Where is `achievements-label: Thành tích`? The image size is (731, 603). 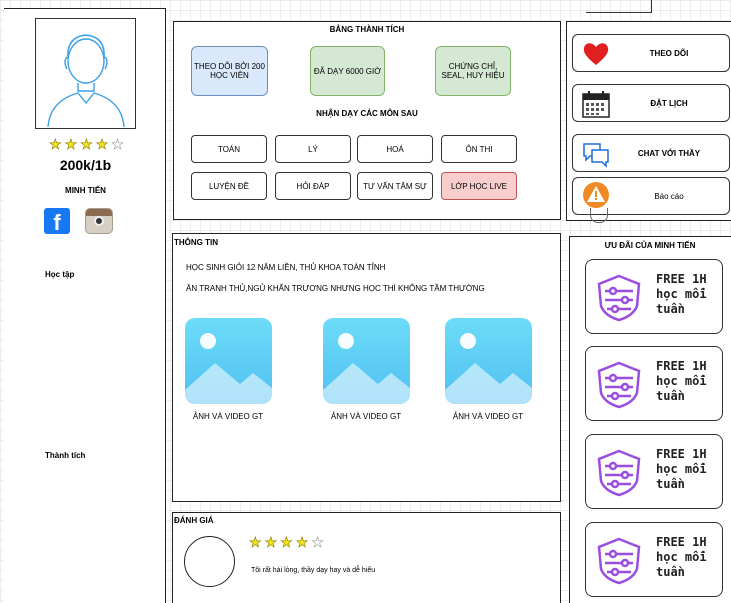 achievements-label: Thành tích is located at coordinates (65, 455).